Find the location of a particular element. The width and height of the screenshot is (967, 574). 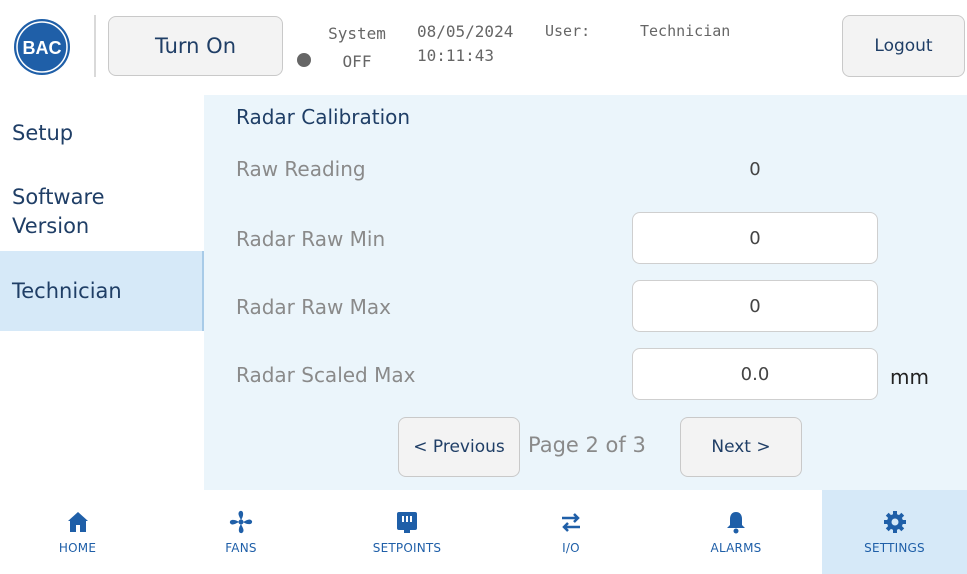

system-status-indicator is located at coordinates (304, 60).